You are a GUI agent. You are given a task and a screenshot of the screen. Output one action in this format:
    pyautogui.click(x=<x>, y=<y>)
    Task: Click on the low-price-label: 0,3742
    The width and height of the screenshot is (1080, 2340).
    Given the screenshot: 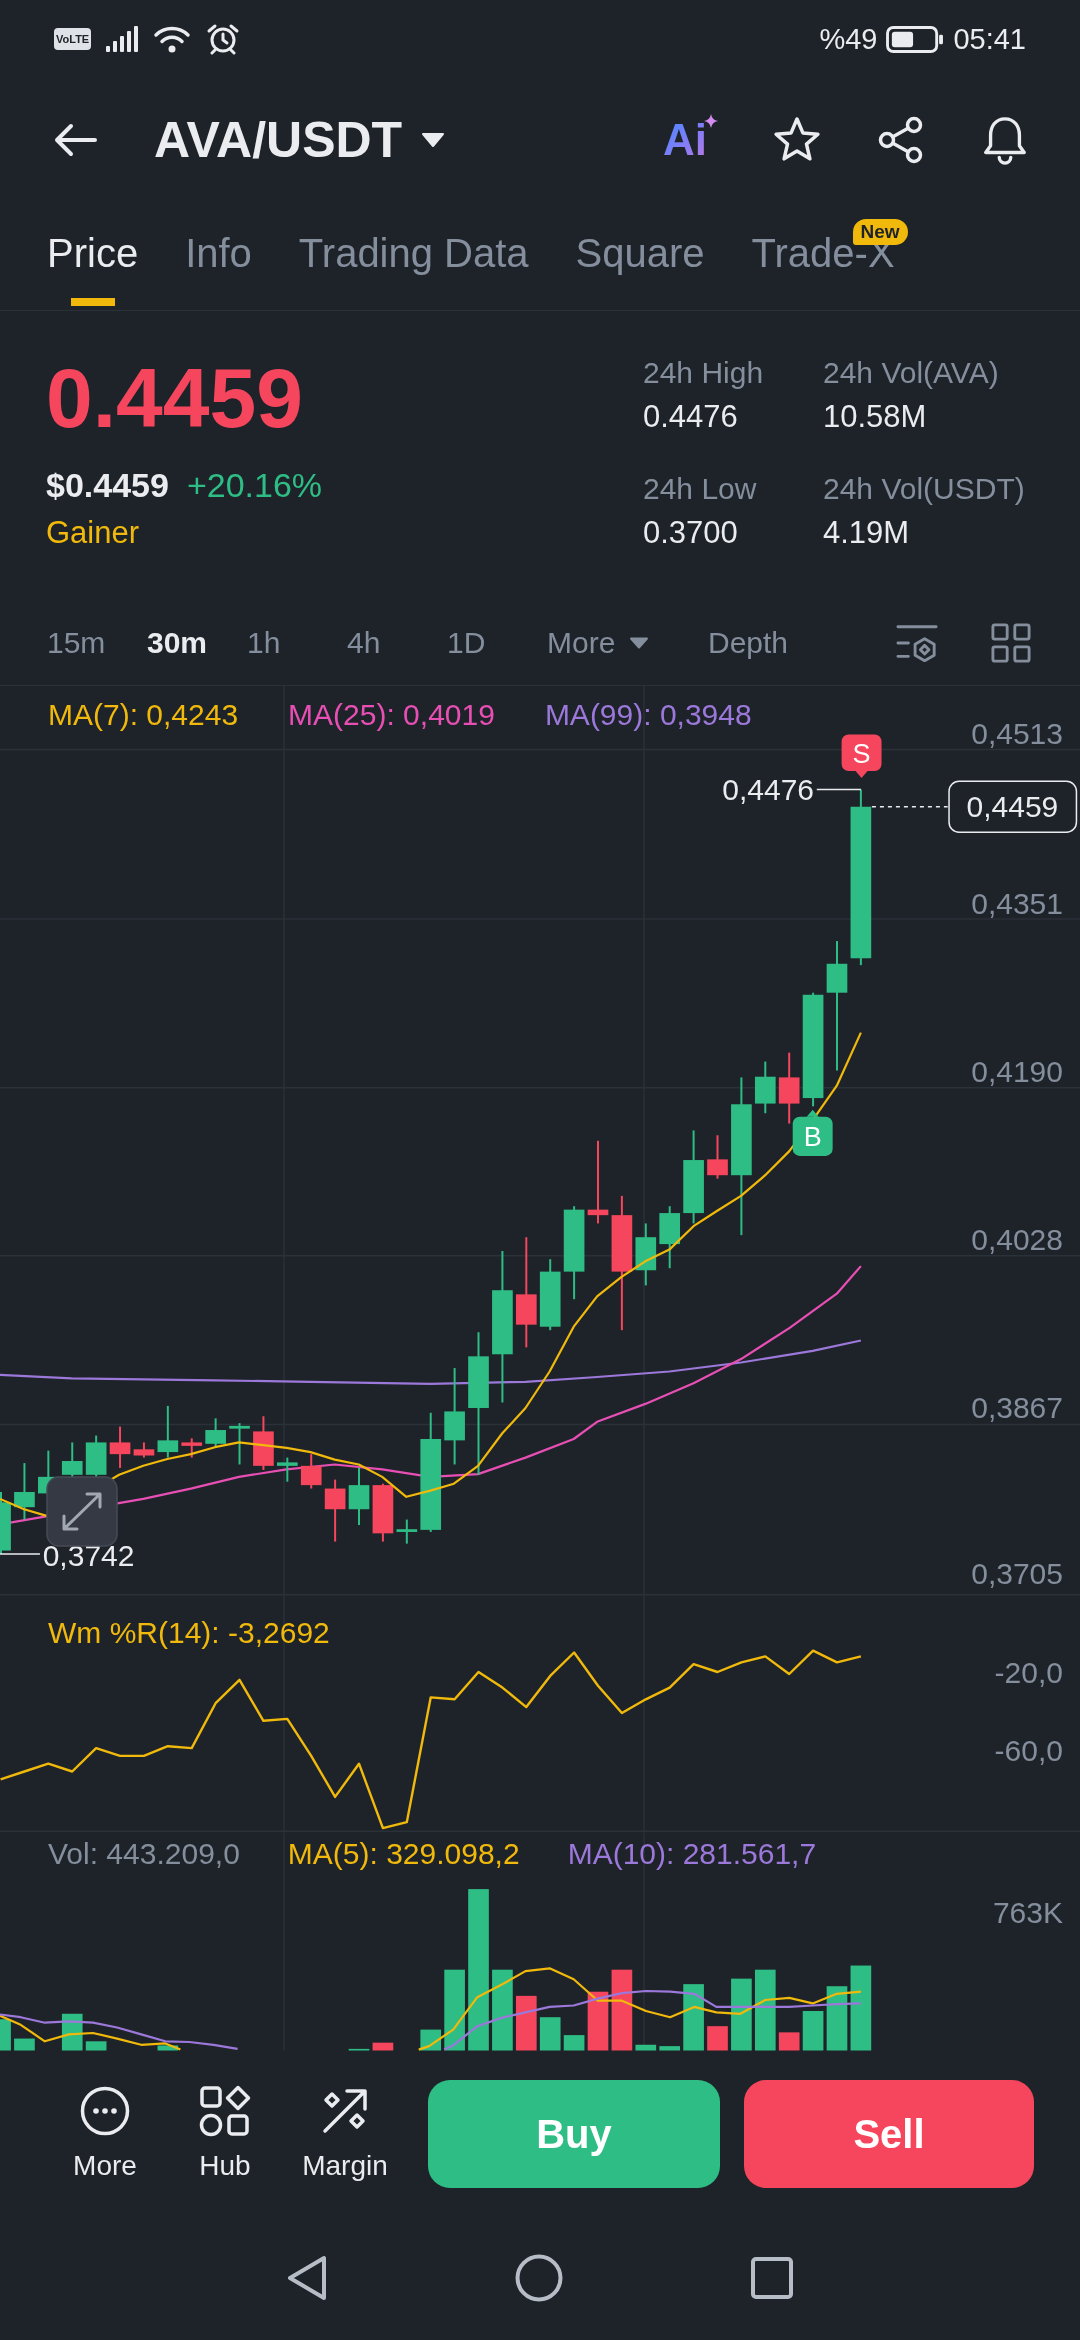 What is the action you would take?
    pyautogui.click(x=88, y=1555)
    